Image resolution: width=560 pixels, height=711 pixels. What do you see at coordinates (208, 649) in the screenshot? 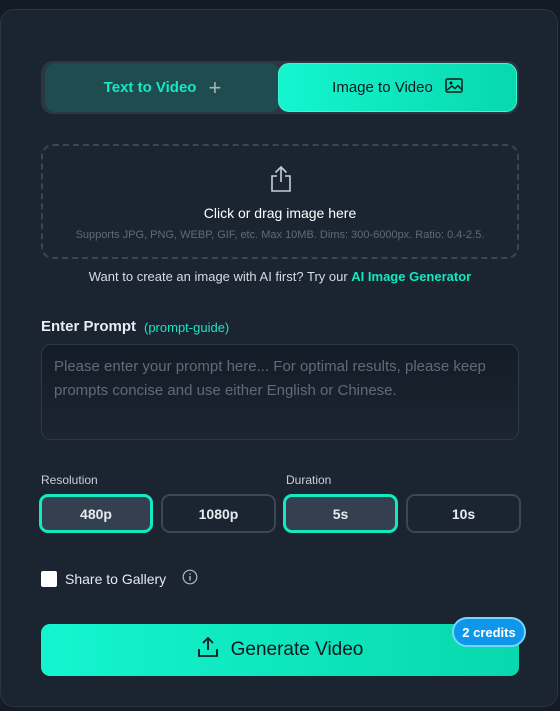
I see `upload-icon` at bounding box center [208, 649].